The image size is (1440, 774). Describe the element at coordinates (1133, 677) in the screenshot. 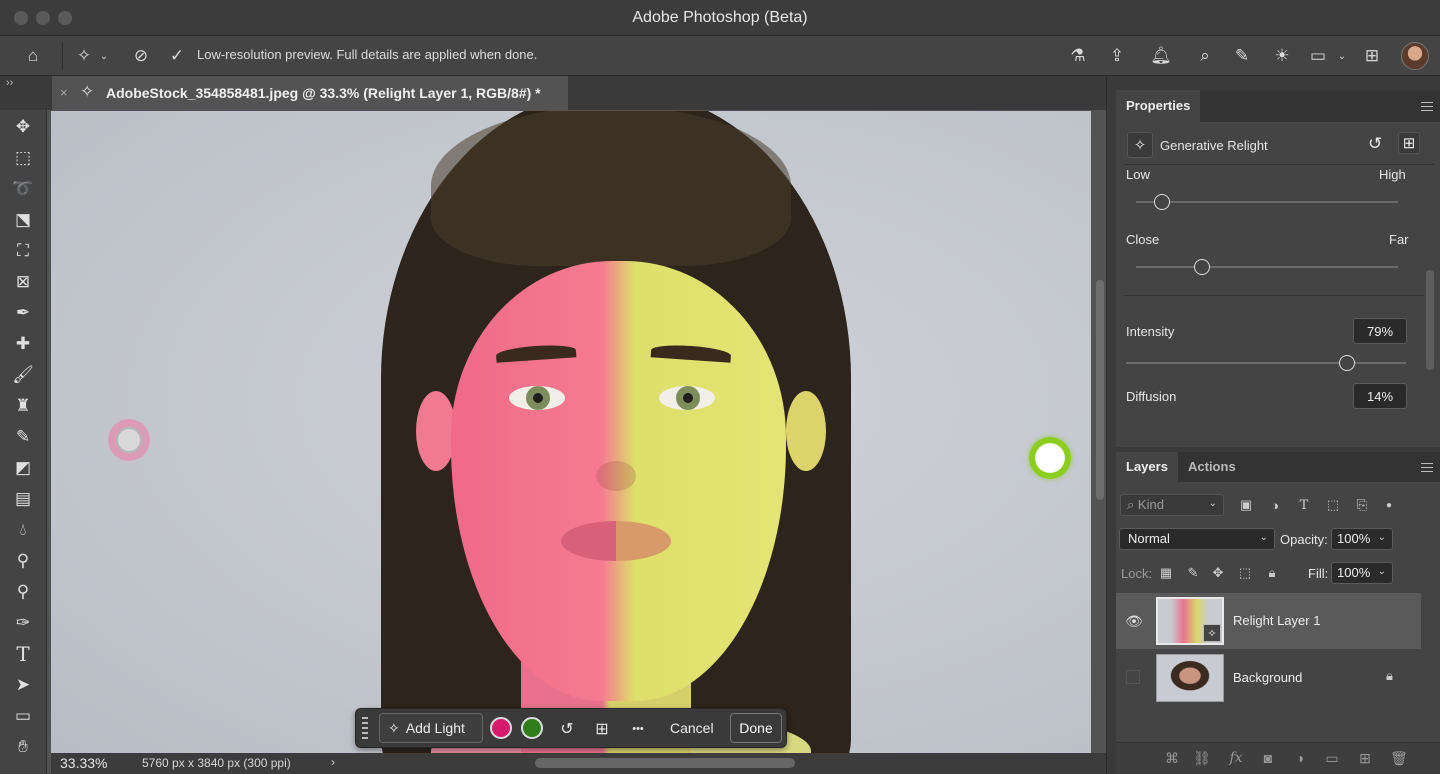

I see `visibility-toggle` at that location.